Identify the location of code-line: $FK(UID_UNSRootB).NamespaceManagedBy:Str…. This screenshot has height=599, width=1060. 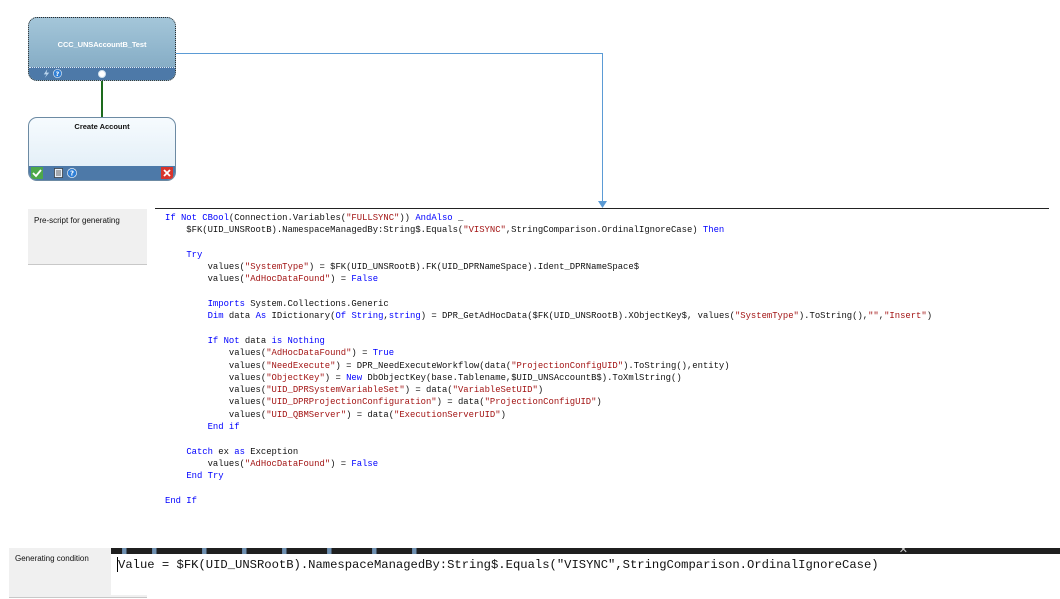
(548, 230).